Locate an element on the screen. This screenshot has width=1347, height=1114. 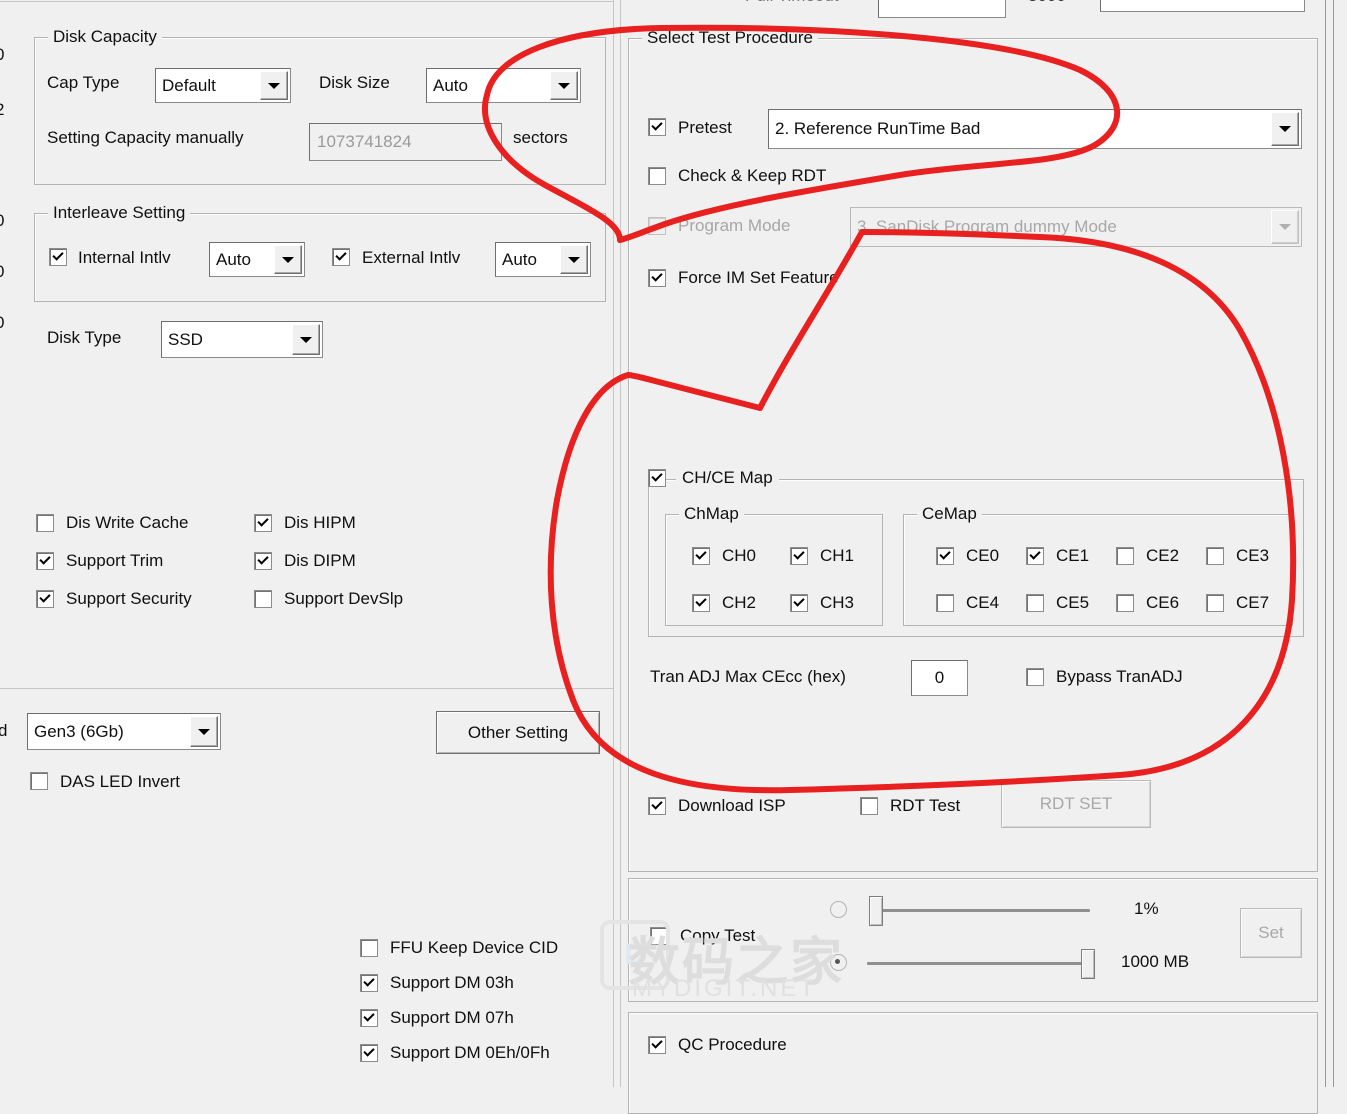
select-test-procedure-title: Select Test Procedure is located at coordinates (730, 38).